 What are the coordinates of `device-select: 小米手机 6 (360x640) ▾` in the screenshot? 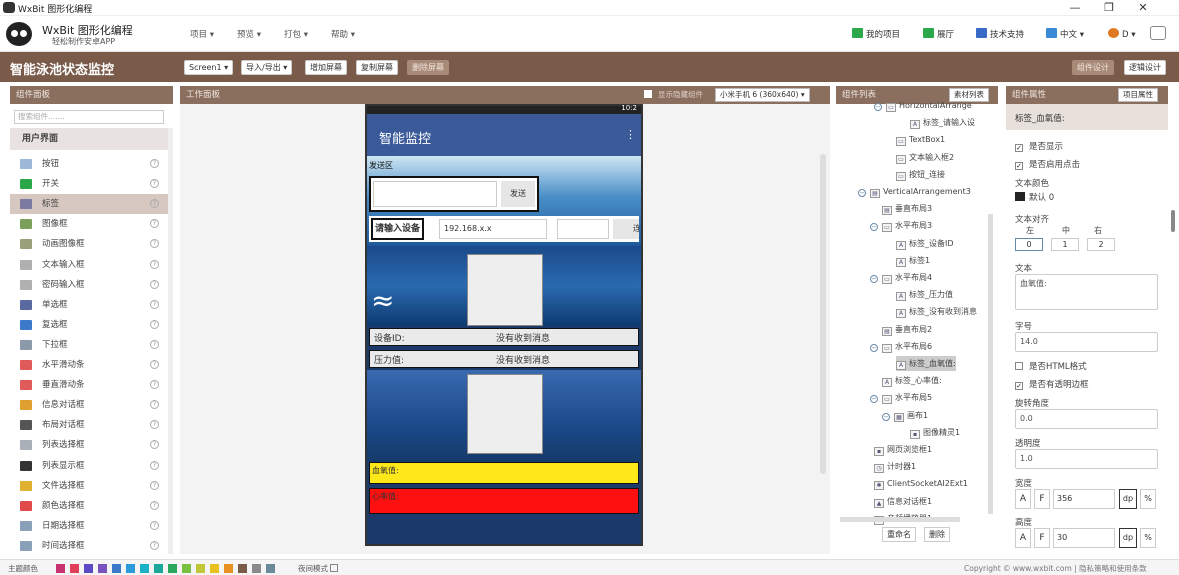 It's located at (762, 95).